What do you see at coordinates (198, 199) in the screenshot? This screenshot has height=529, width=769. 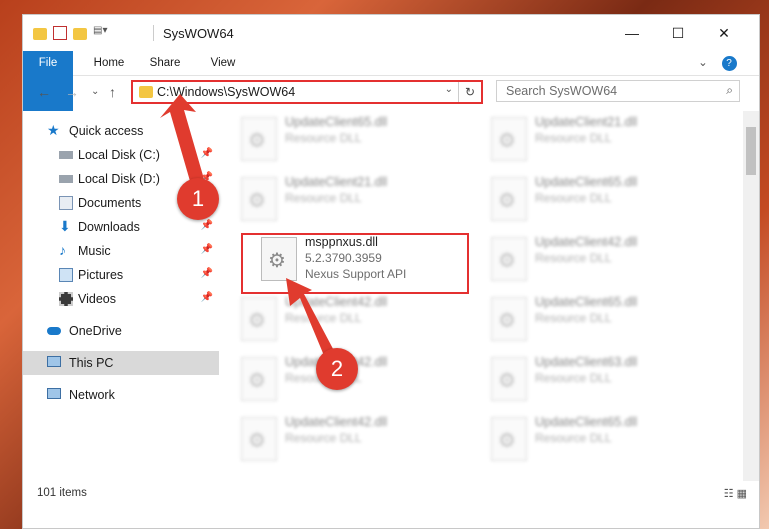 I see `step-1-badge: 1` at bounding box center [198, 199].